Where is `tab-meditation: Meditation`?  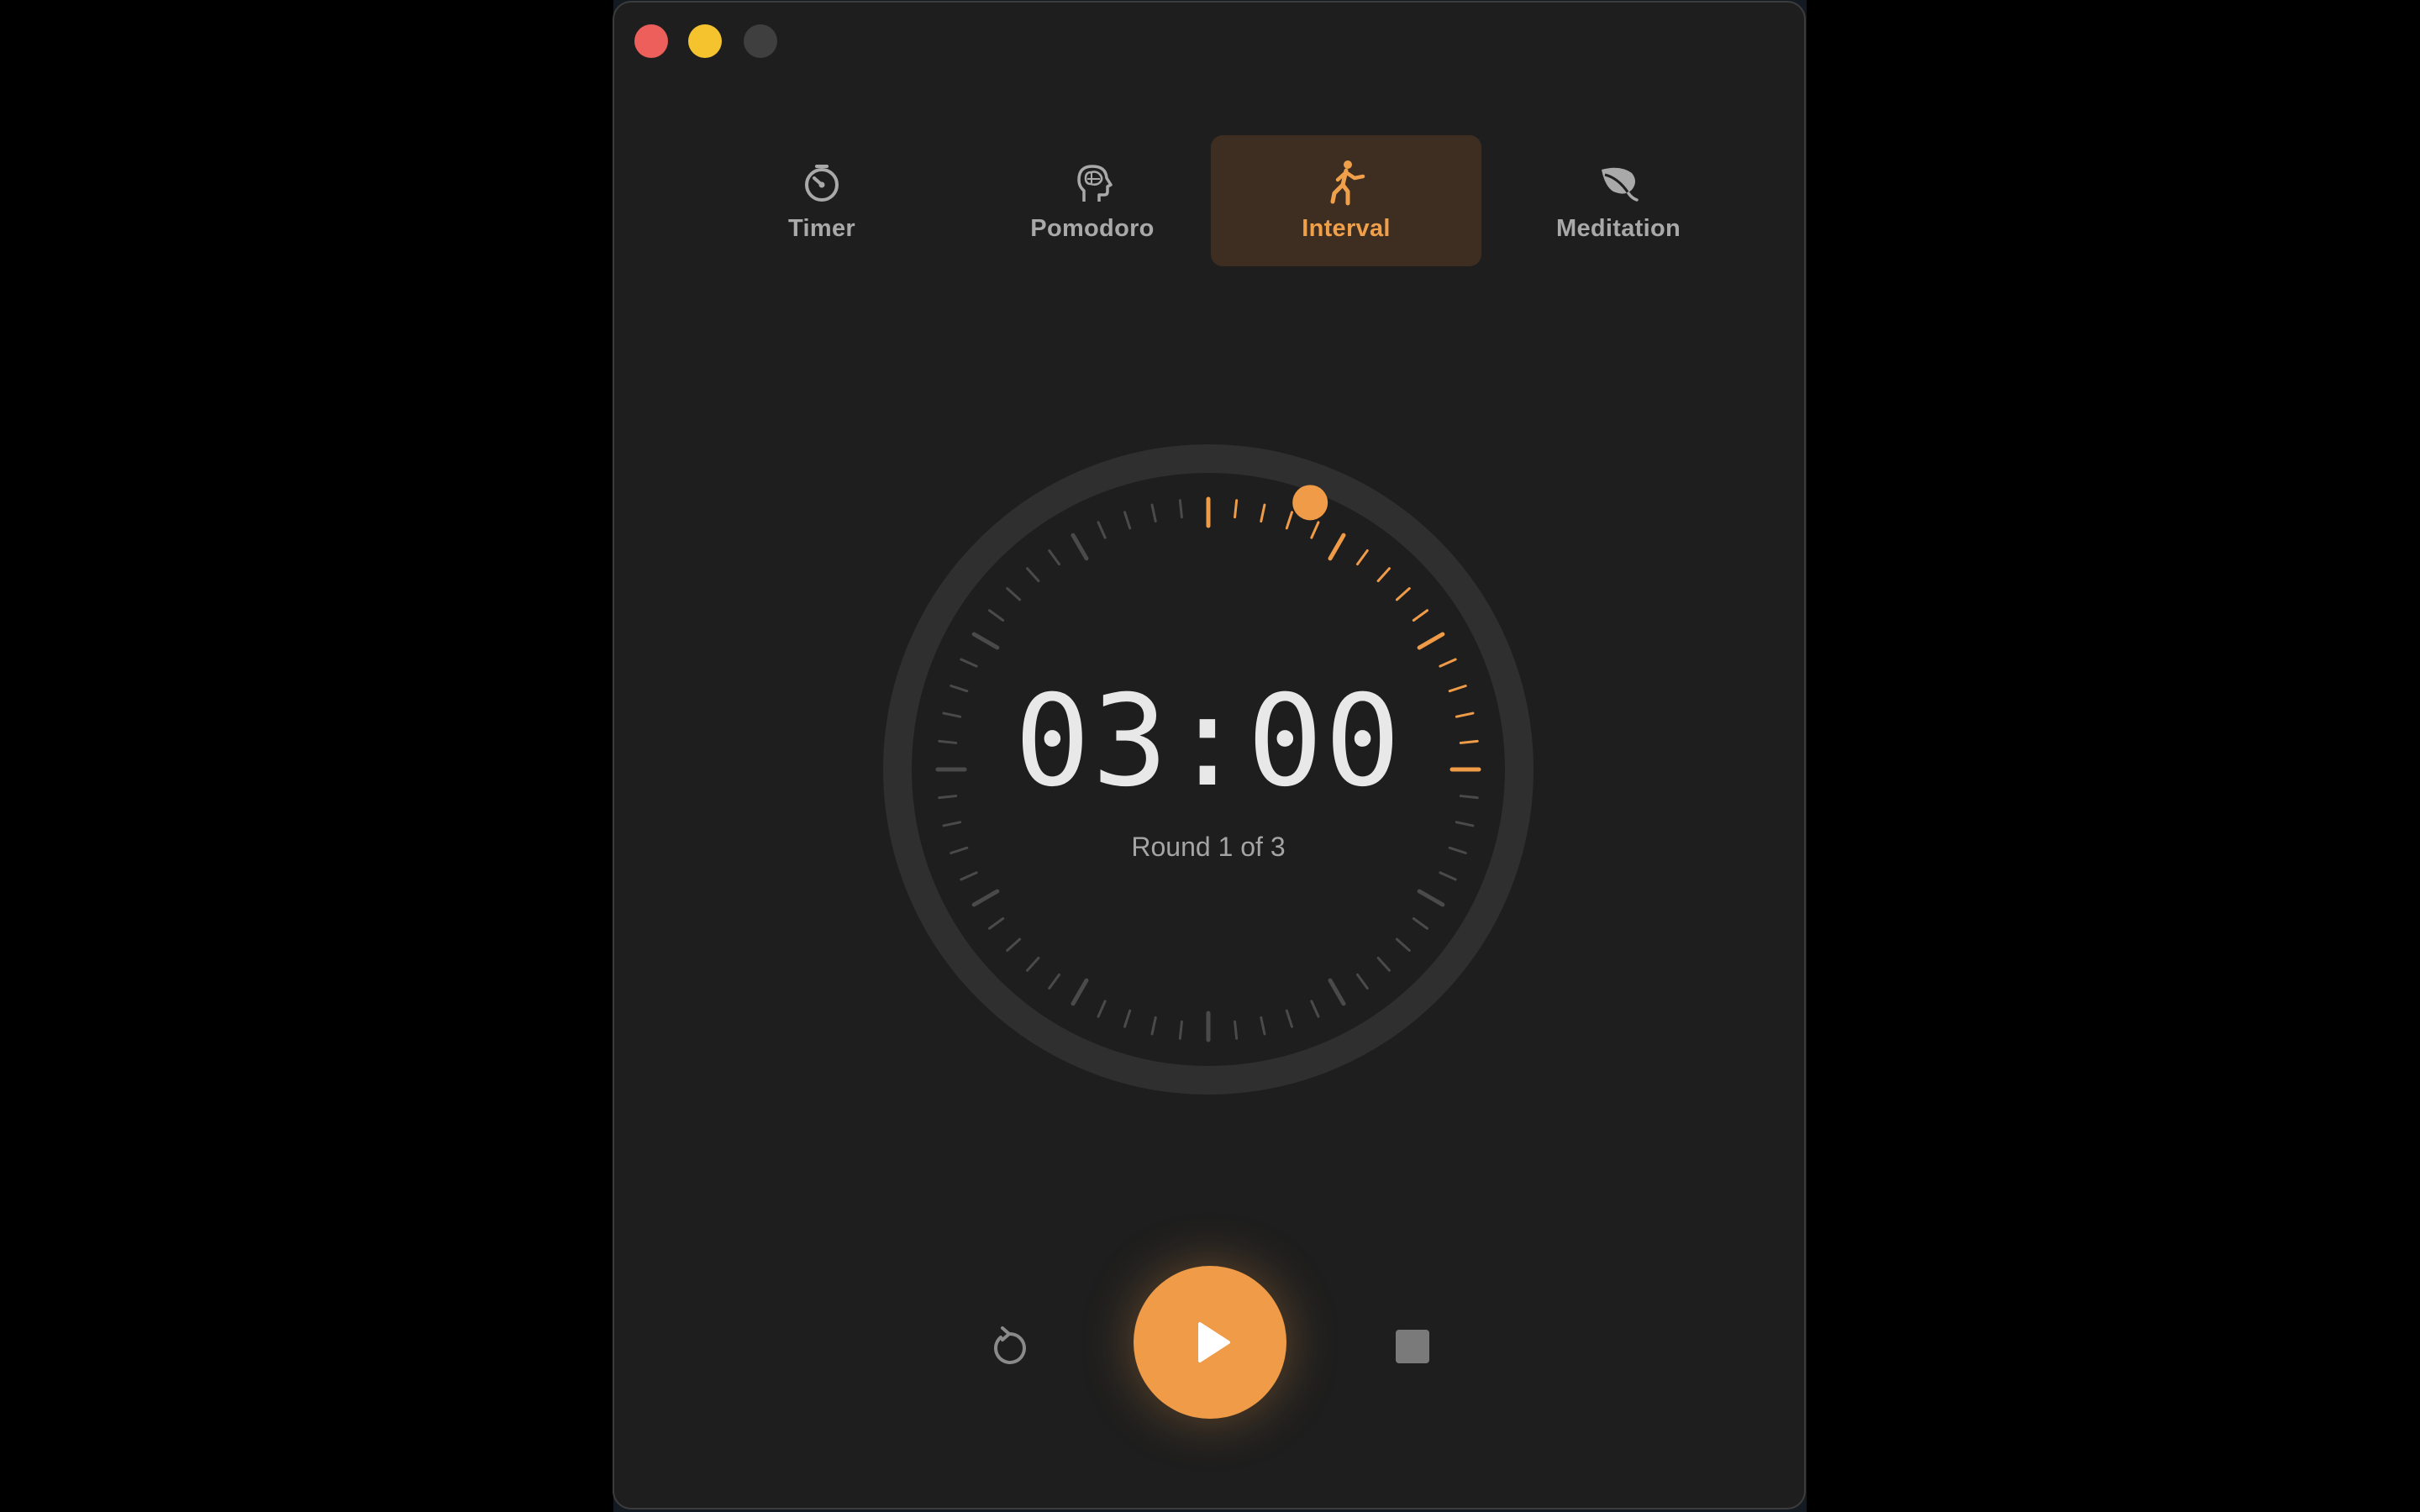
tab-meditation: Meditation is located at coordinates (1619, 200).